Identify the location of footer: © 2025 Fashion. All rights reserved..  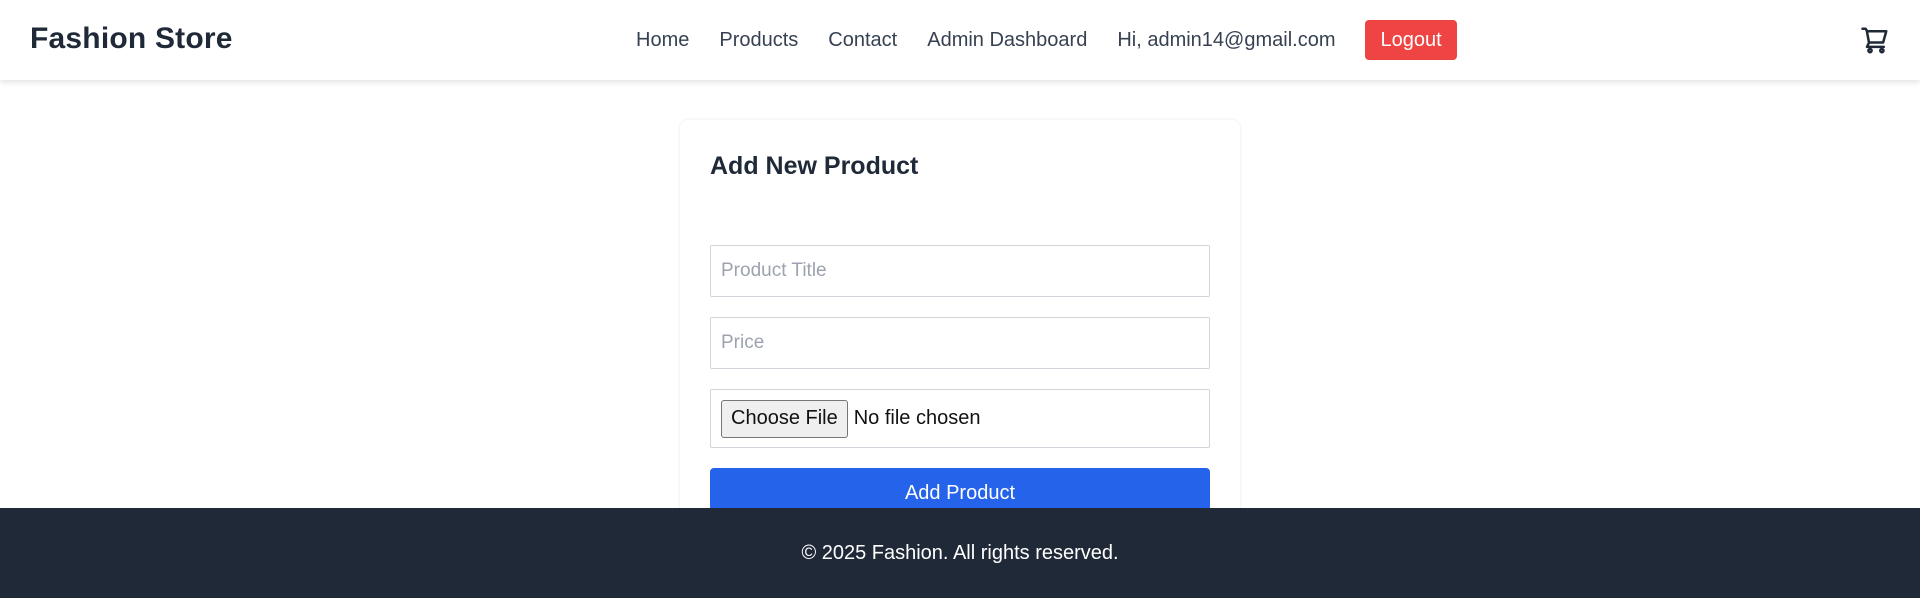
(960, 553).